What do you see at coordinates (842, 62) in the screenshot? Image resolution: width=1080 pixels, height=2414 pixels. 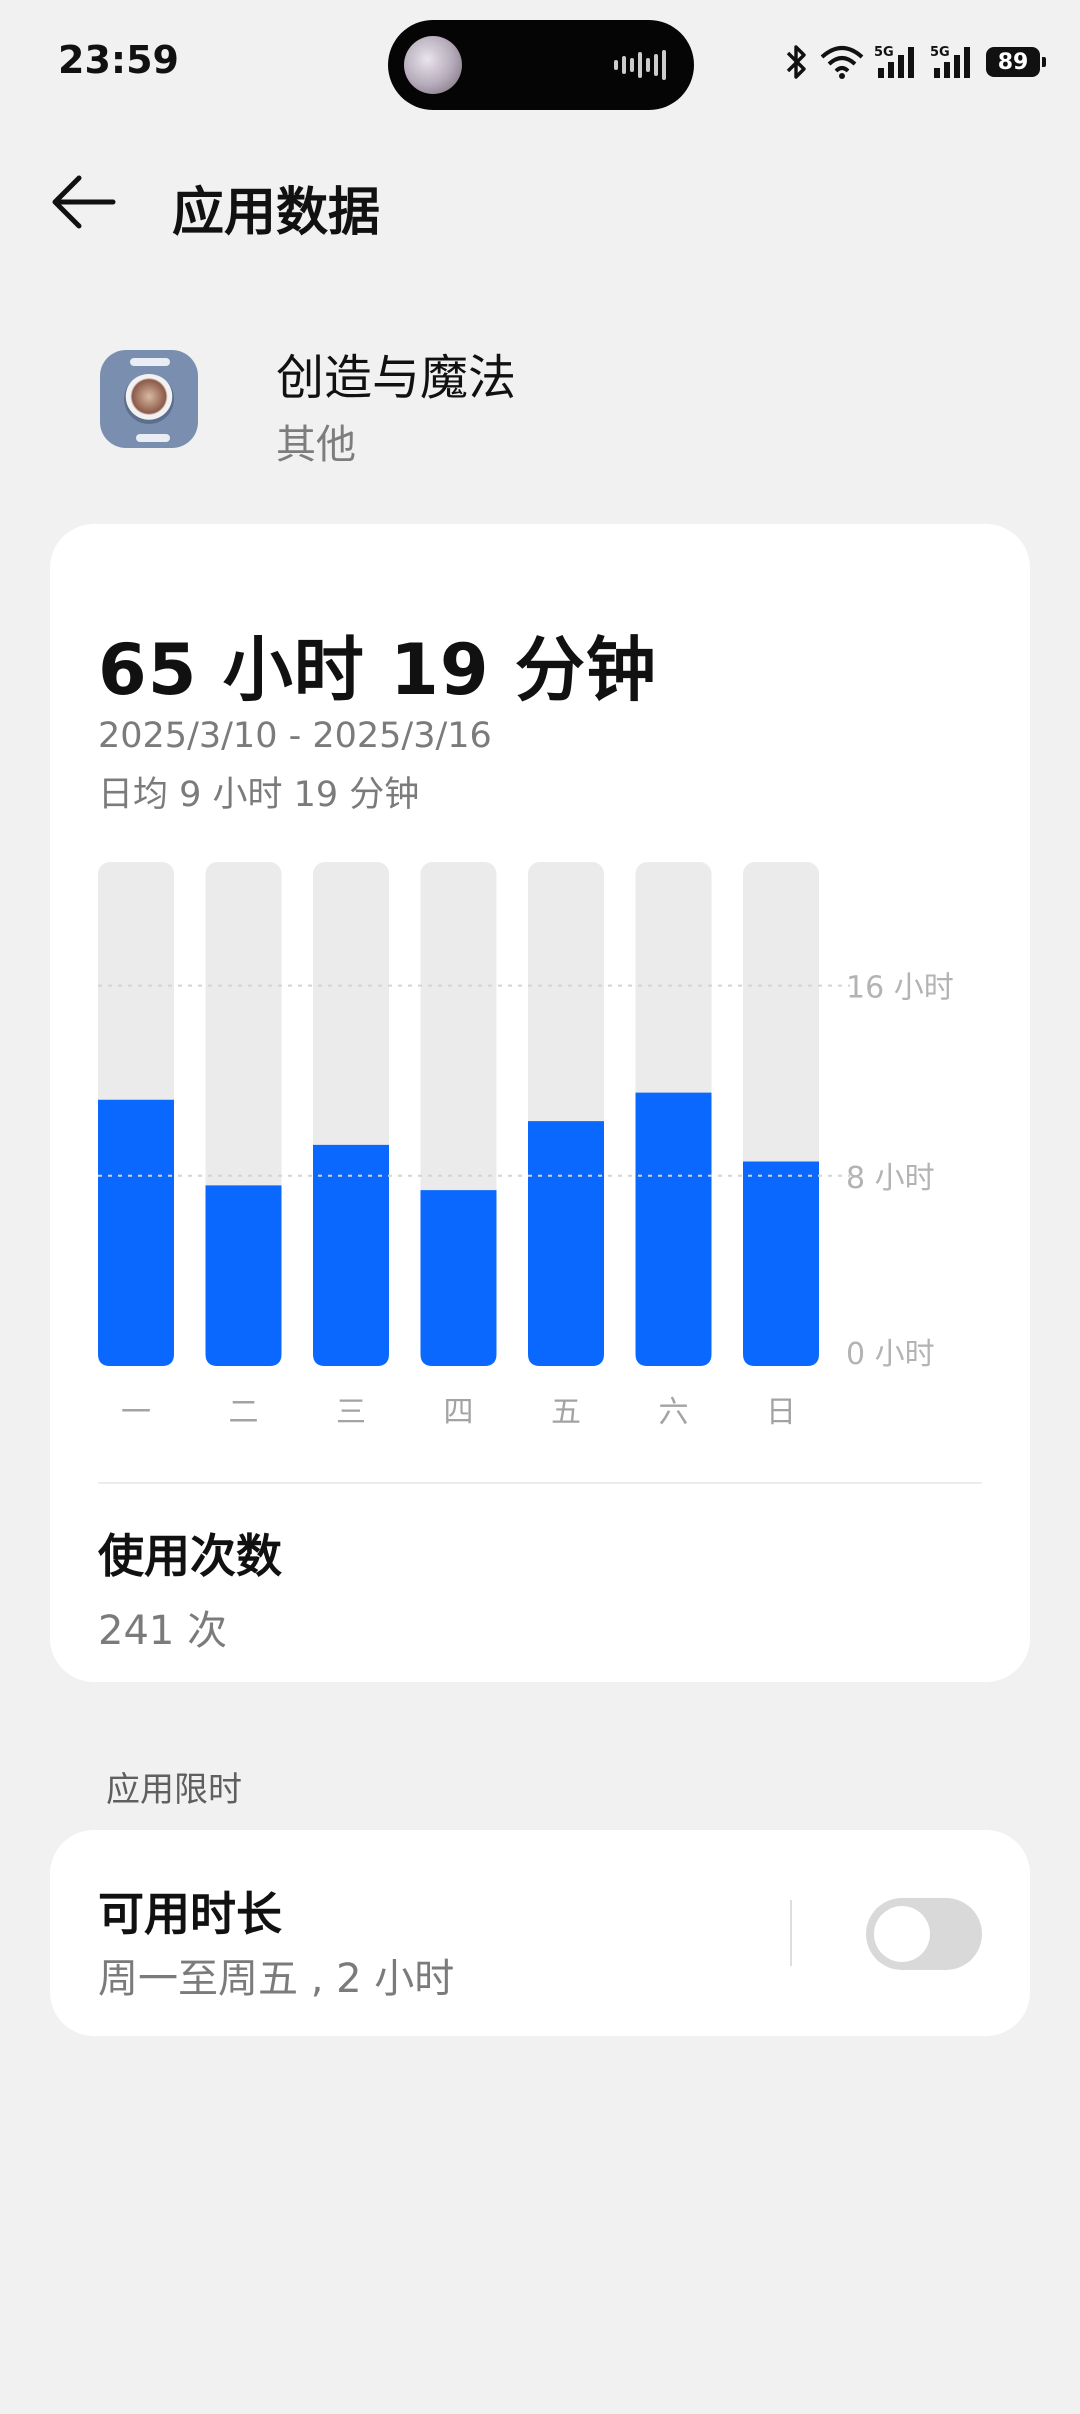 I see `wifi-icon` at bounding box center [842, 62].